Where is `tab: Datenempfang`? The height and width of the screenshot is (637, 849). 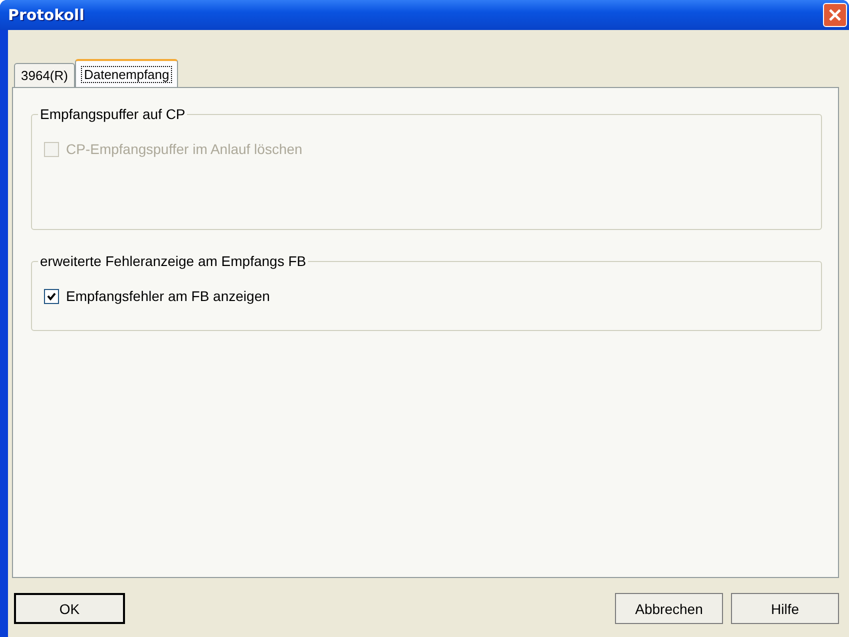
tab: Datenempfang is located at coordinates (126, 73).